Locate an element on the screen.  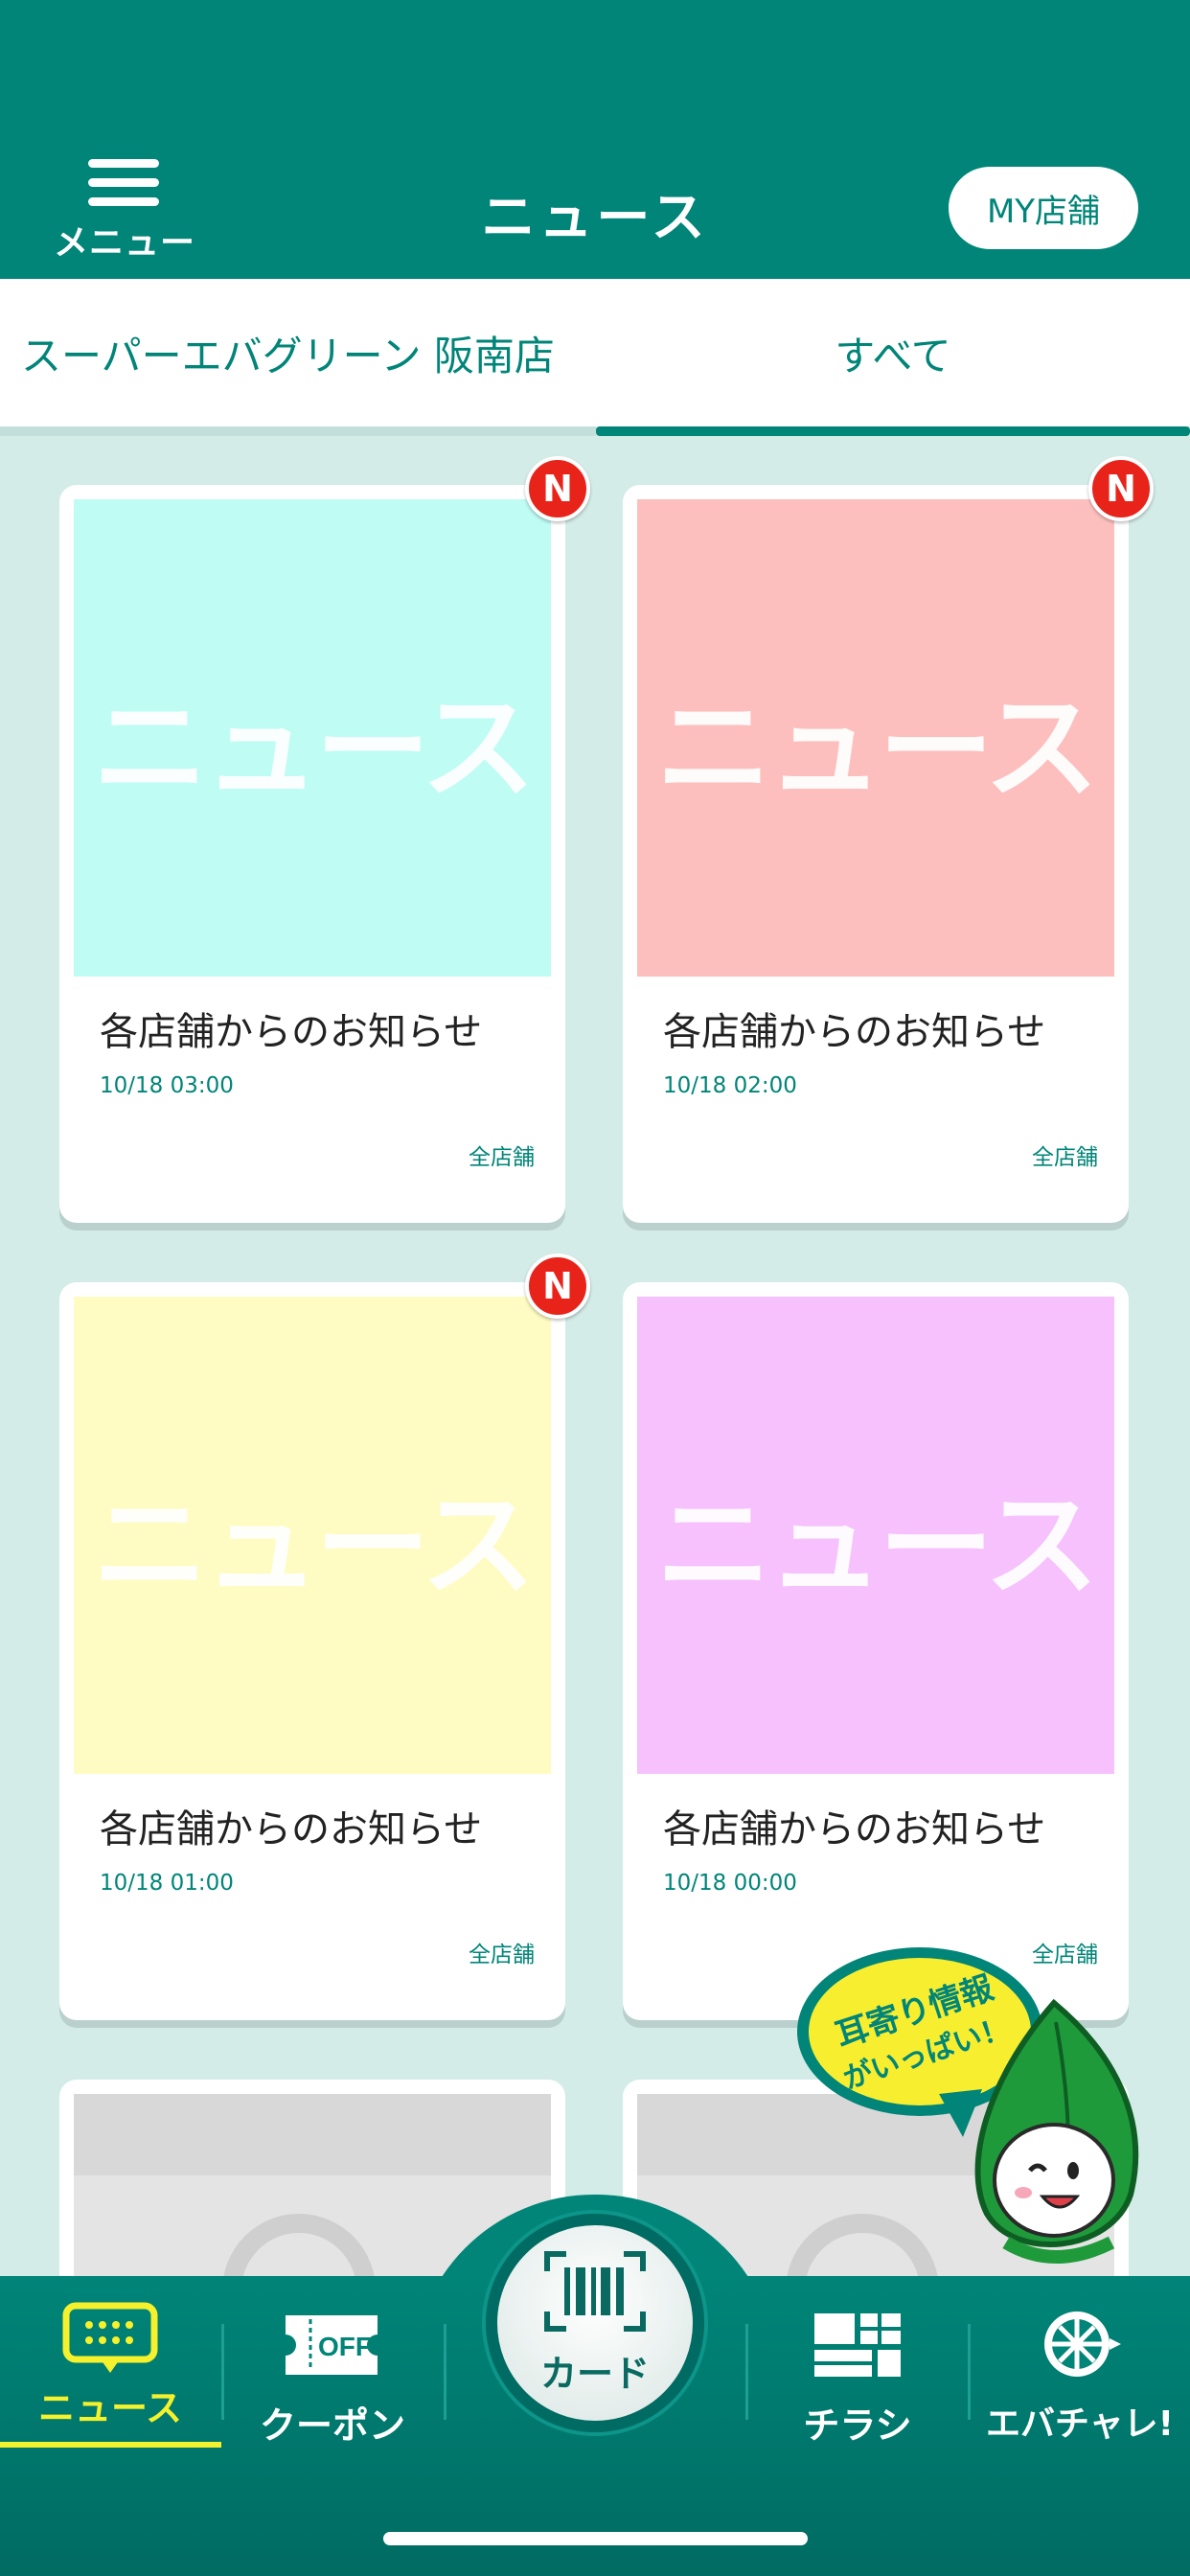
my-store-button: MY店舗 is located at coordinates (1043, 208).